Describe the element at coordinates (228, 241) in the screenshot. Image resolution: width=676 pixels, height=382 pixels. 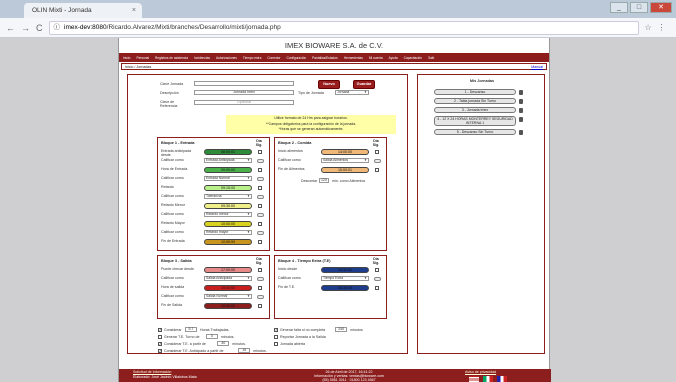
I see `time-field: 10:59:59` at that location.